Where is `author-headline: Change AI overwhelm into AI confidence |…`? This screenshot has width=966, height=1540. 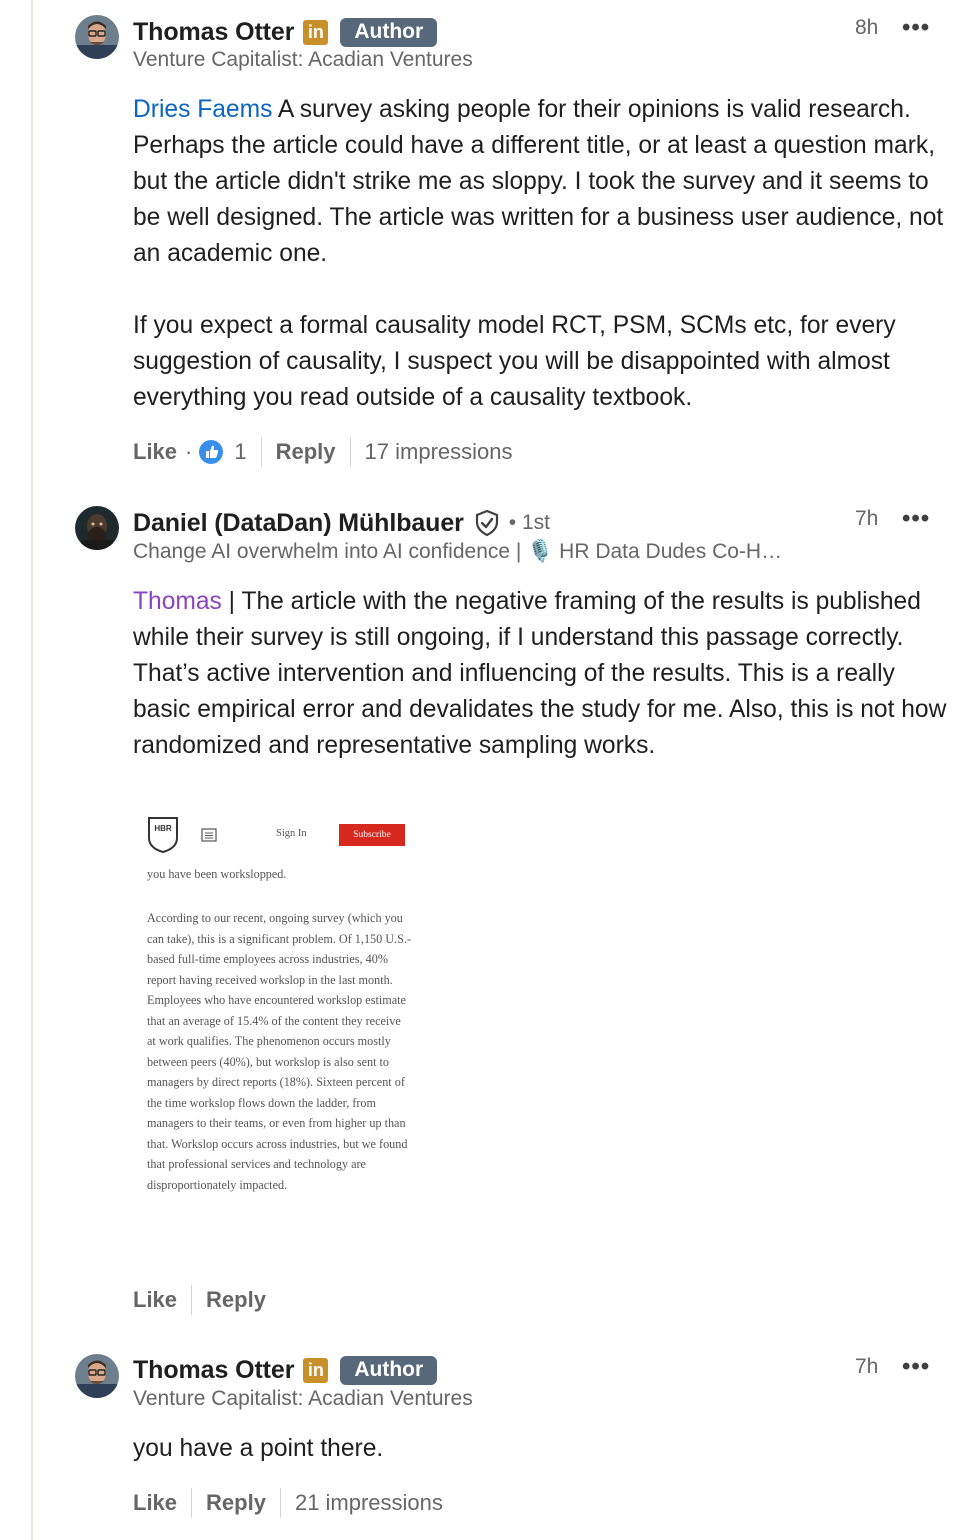 author-headline: Change AI overwhelm into AI confidence |… is located at coordinates (458, 551).